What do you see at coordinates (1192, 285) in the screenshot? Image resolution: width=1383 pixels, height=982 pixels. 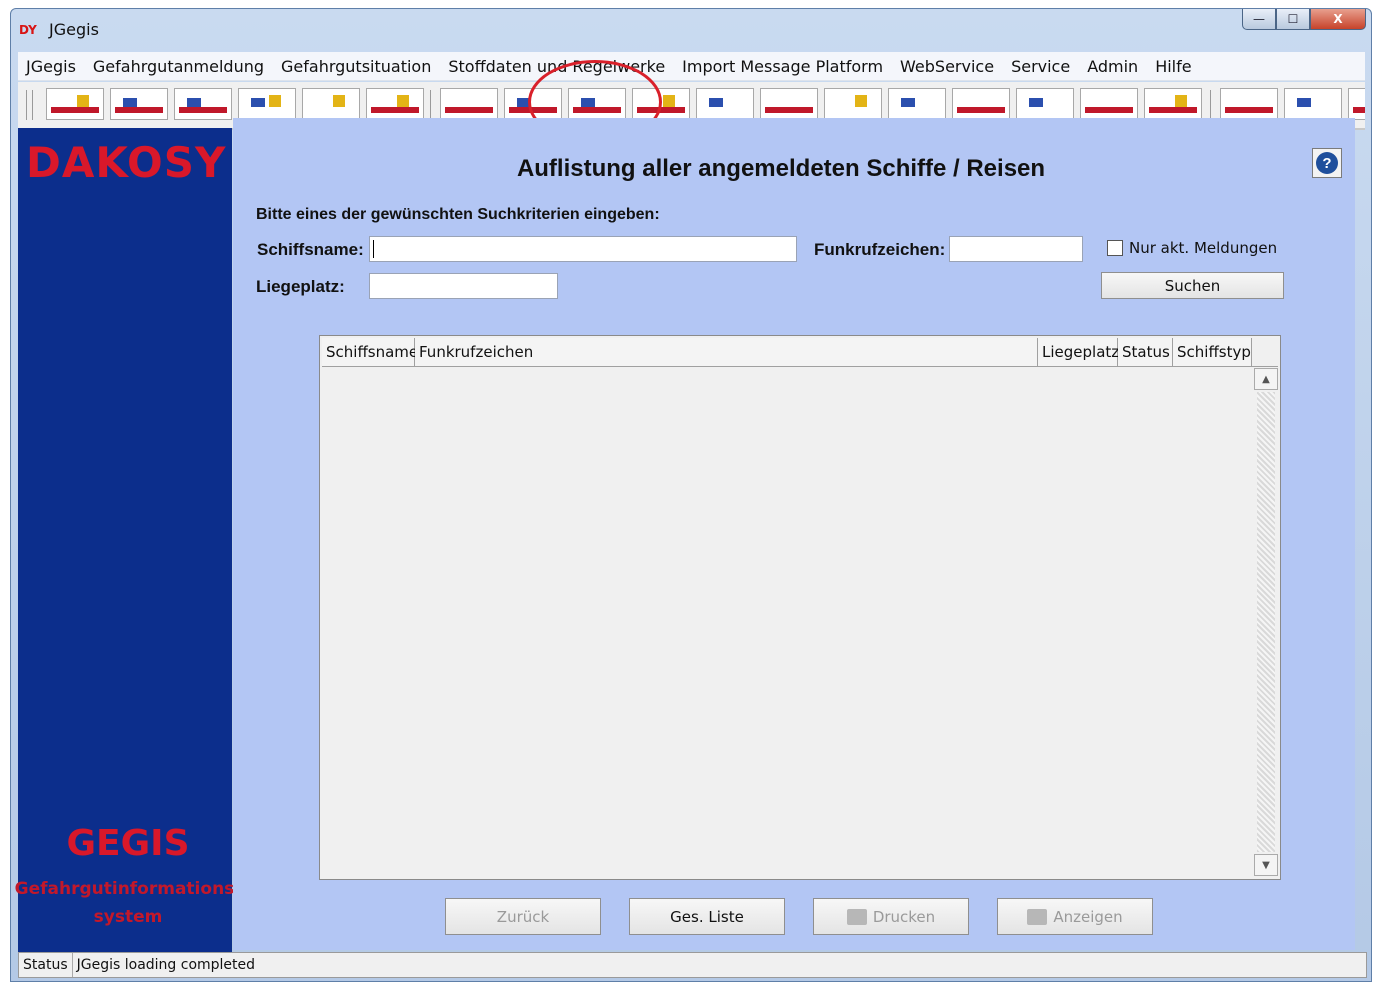 I see `search-button: Suchen` at bounding box center [1192, 285].